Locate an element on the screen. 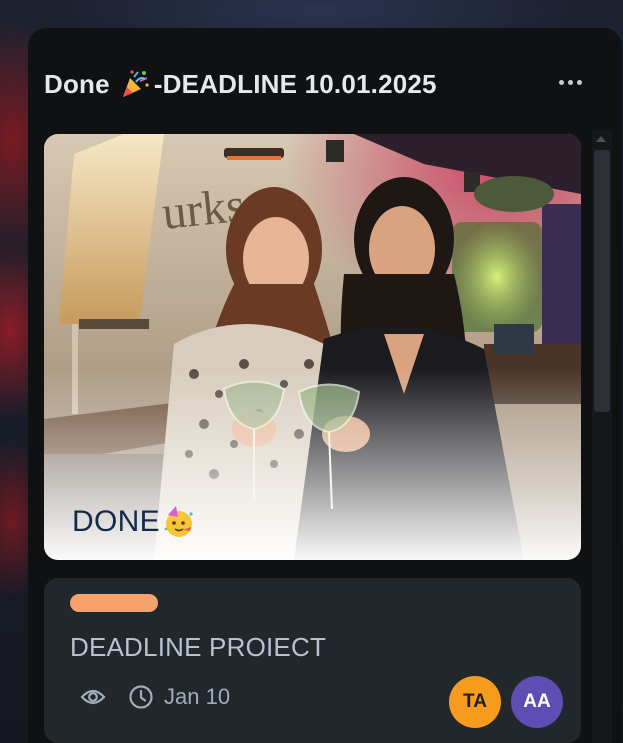 The image size is (623, 743). avatar-initials: TA is located at coordinates (475, 701).